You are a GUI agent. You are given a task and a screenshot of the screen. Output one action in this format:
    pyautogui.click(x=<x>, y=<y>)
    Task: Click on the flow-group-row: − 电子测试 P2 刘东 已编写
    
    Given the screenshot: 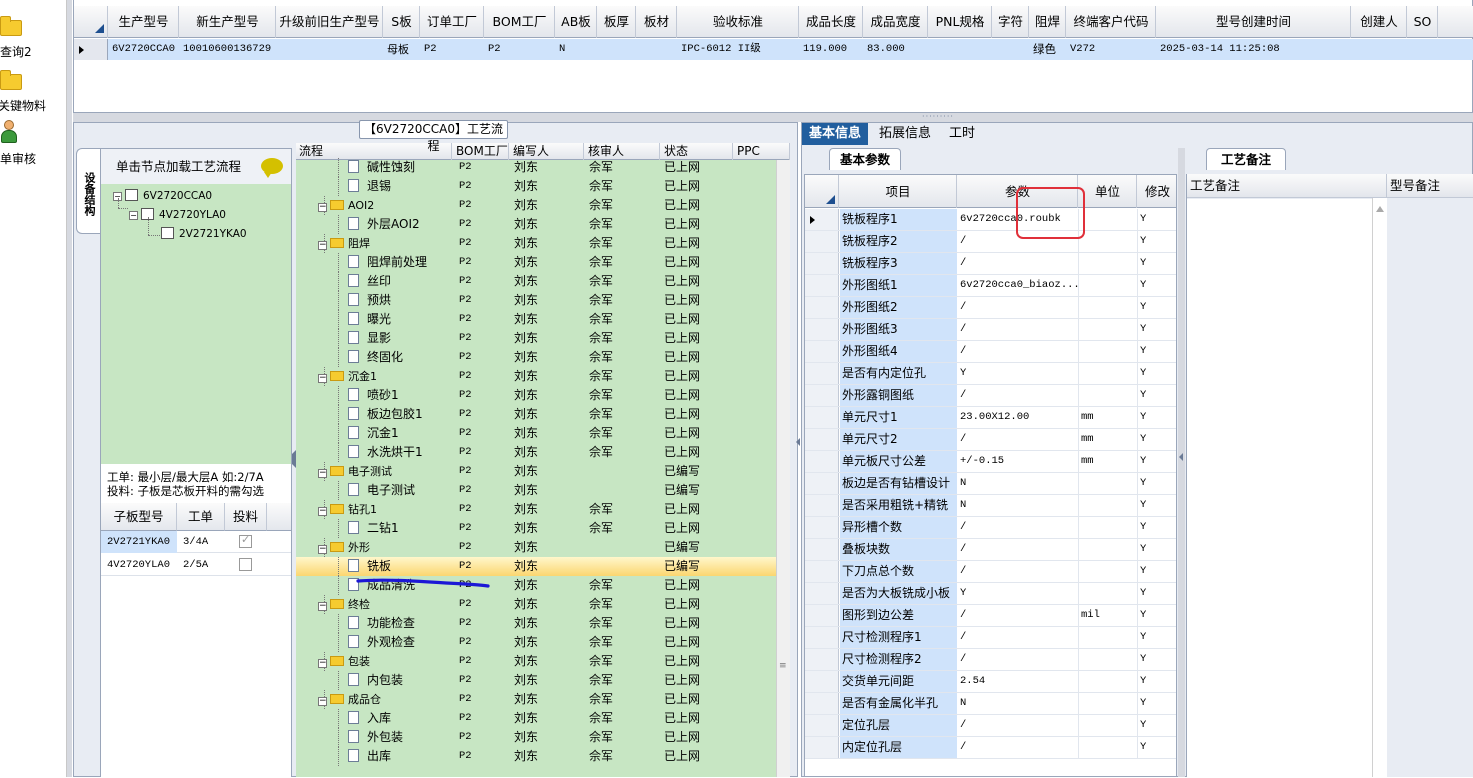 What is the action you would take?
    pyautogui.click(x=536, y=471)
    